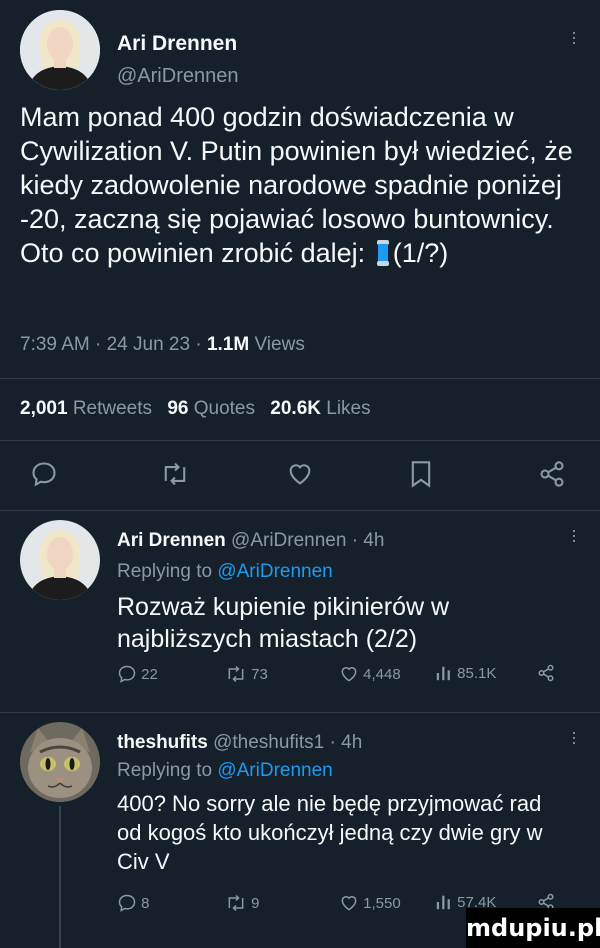 The width and height of the screenshot is (600, 948). I want to click on reply-header: theshufits @theshufits1 · 4h, so click(239, 743).